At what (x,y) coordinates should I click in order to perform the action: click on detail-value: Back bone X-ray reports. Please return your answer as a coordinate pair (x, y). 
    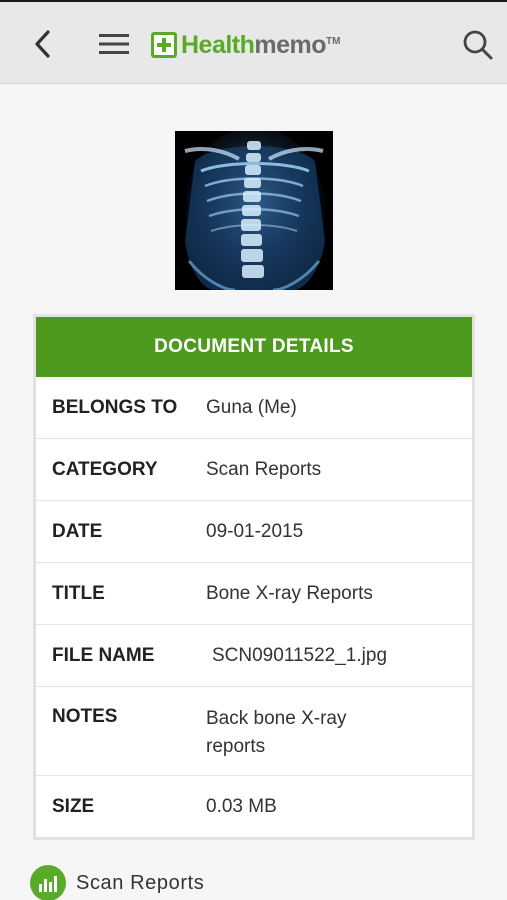
    Looking at the image, I should click on (276, 732).